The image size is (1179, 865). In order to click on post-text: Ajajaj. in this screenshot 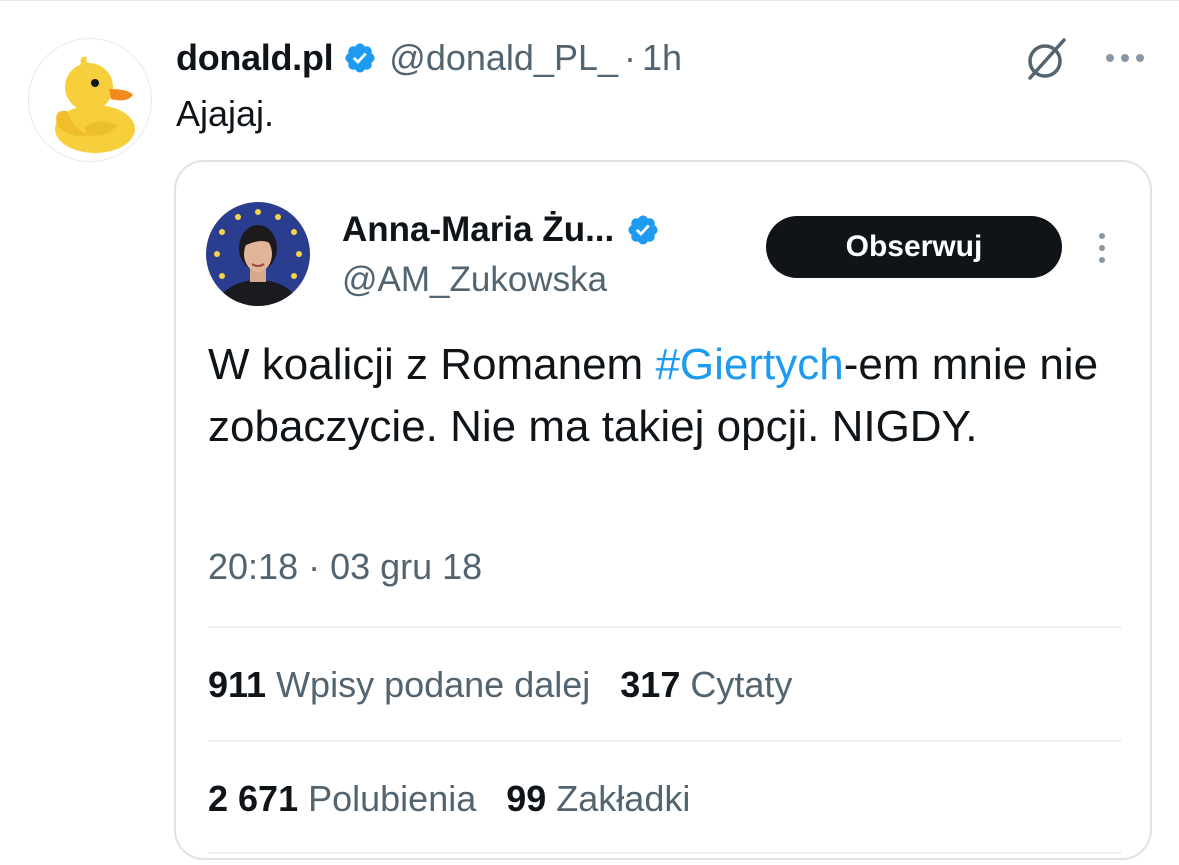, I will do `click(225, 113)`.